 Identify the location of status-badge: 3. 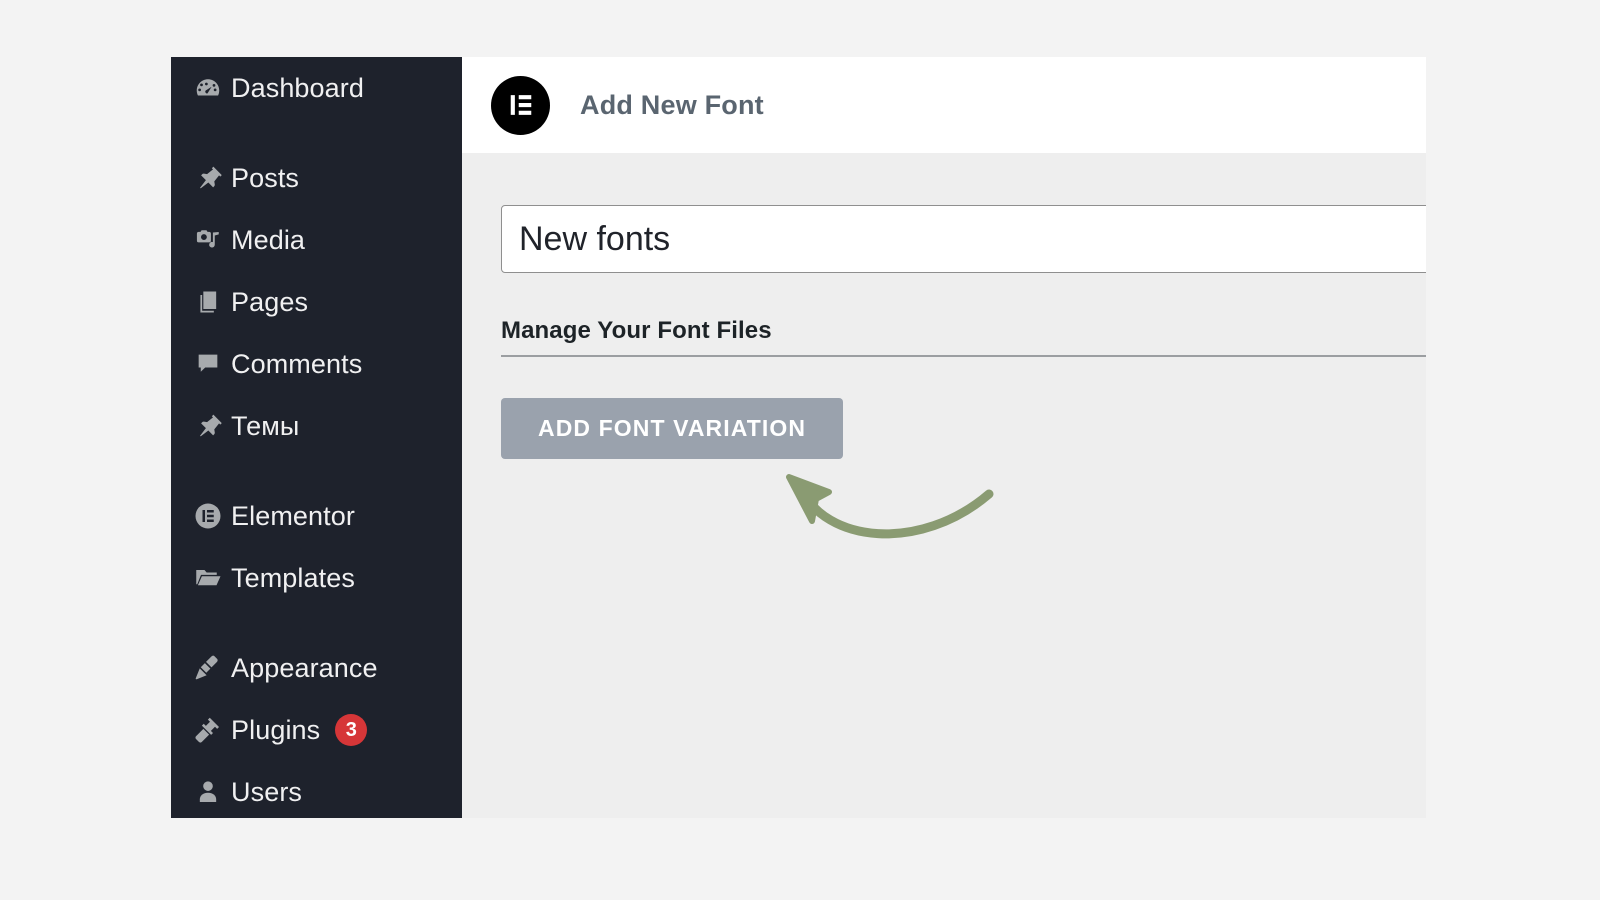
(351, 730).